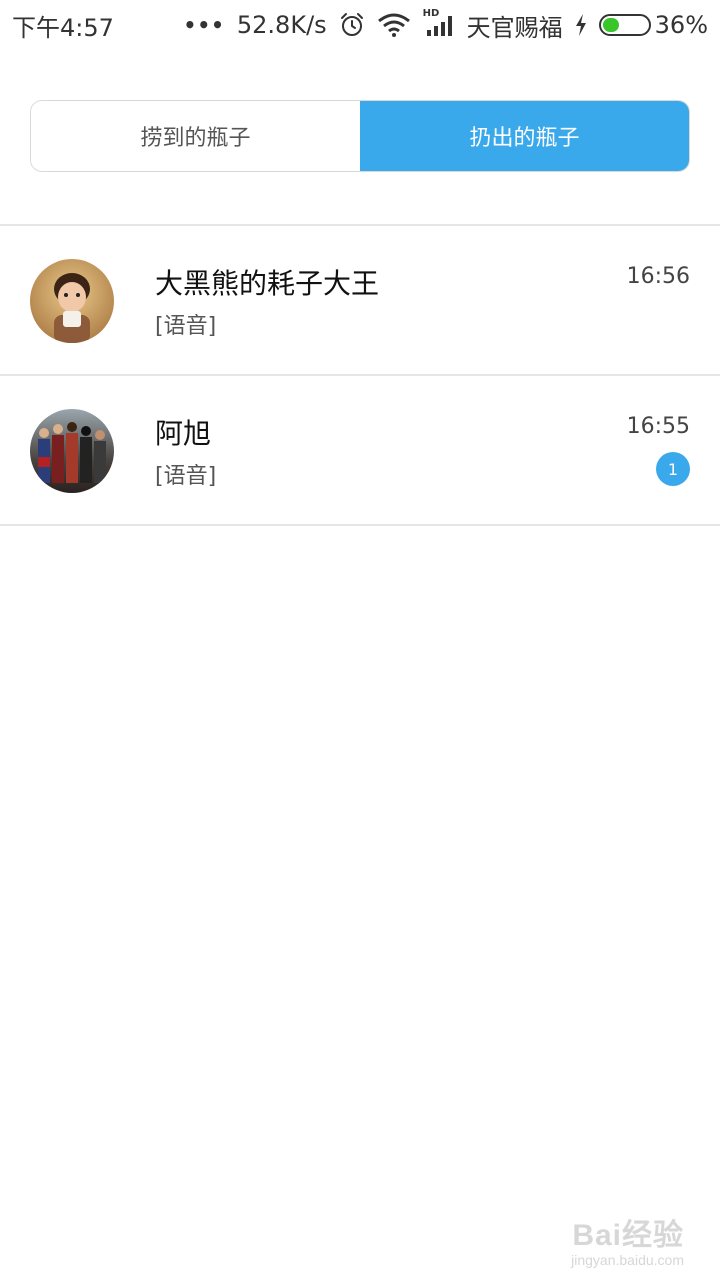 This screenshot has width=720, height=1280. Describe the element at coordinates (360, 301) in the screenshot. I see `conversation-item: 大黑熊的耗子大王 [语音] 16:56` at that location.